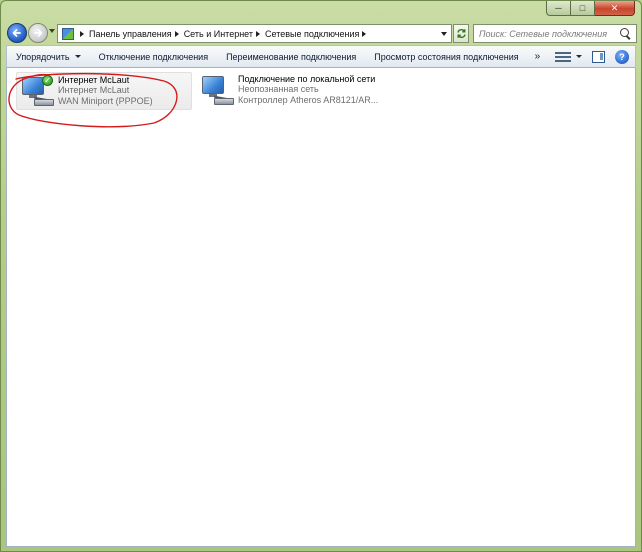 The width and height of the screenshot is (642, 552). I want to click on connection-name: Интернет McLaut, so click(94, 80).